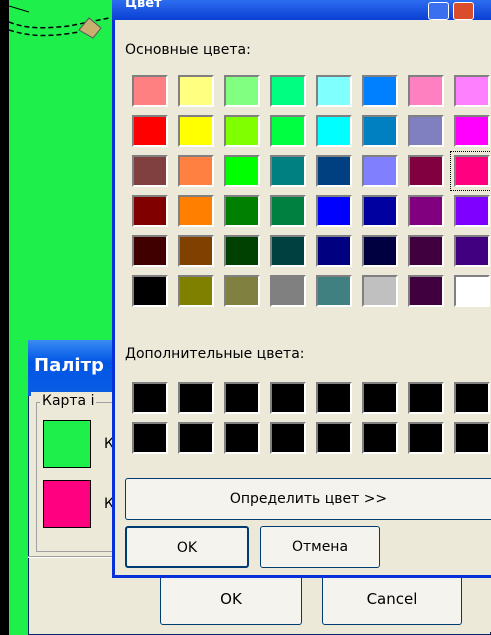 This screenshot has height=635, width=491. What do you see at coordinates (188, 50) in the screenshot?
I see `basic-colors-label: Основные цвета:` at bounding box center [188, 50].